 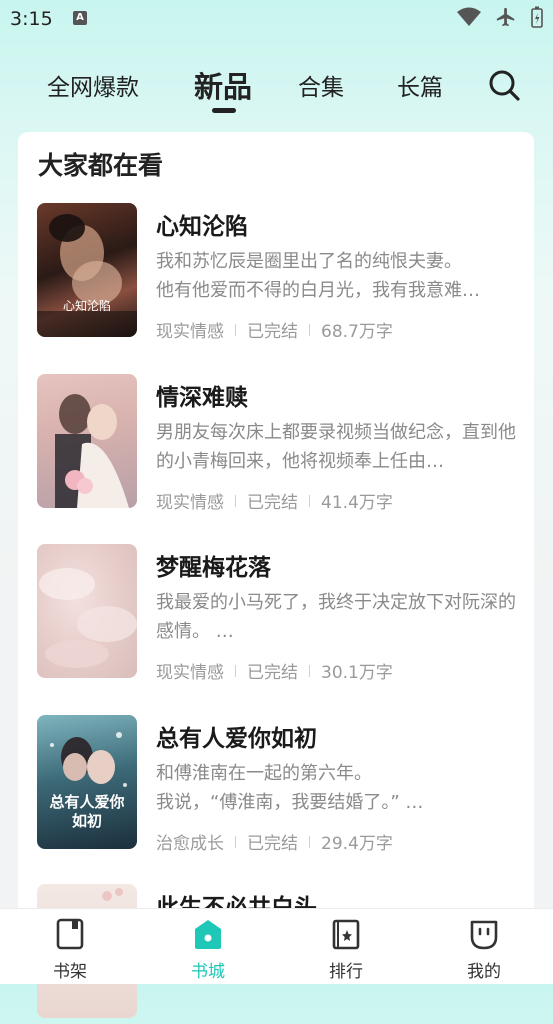 I want to click on book-meta: 治愈成长 已完结 29.4万字, so click(x=274, y=841).